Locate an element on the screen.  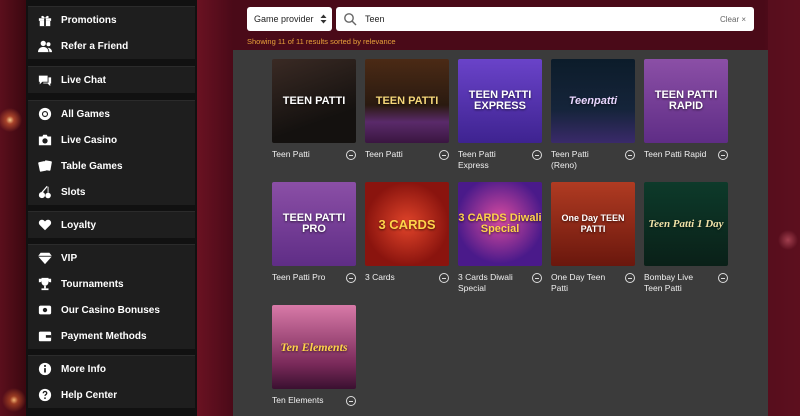
nav-group-chat: Live Chat is located at coordinates (111, 79).